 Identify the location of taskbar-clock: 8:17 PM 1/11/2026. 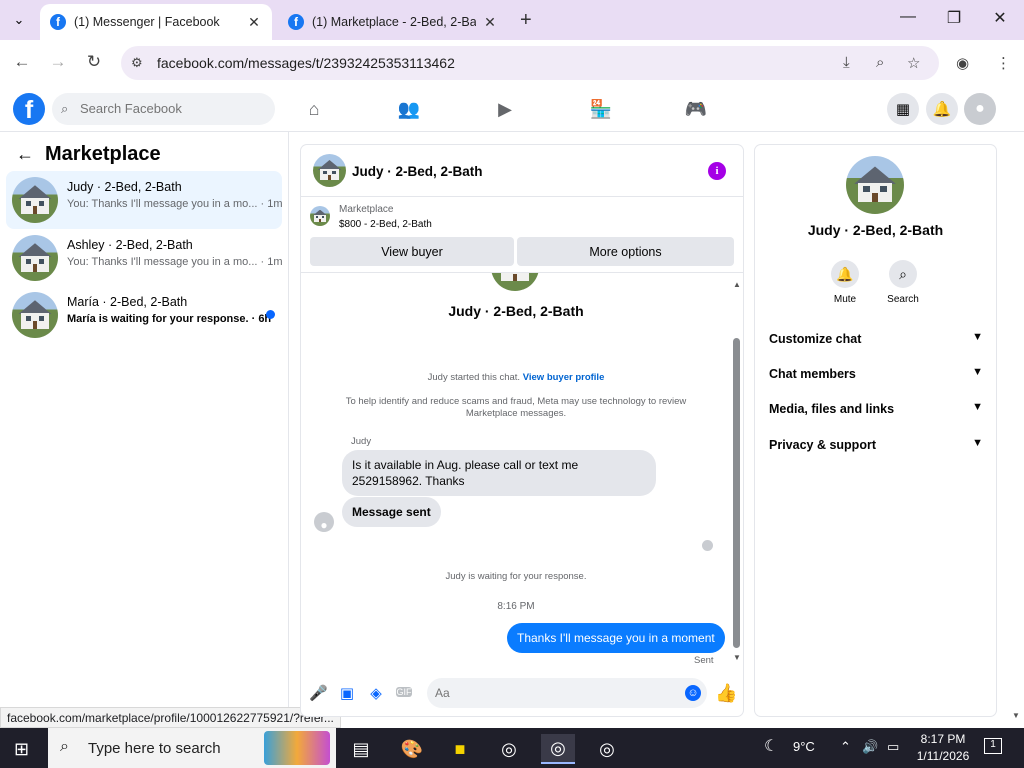
(943, 748).